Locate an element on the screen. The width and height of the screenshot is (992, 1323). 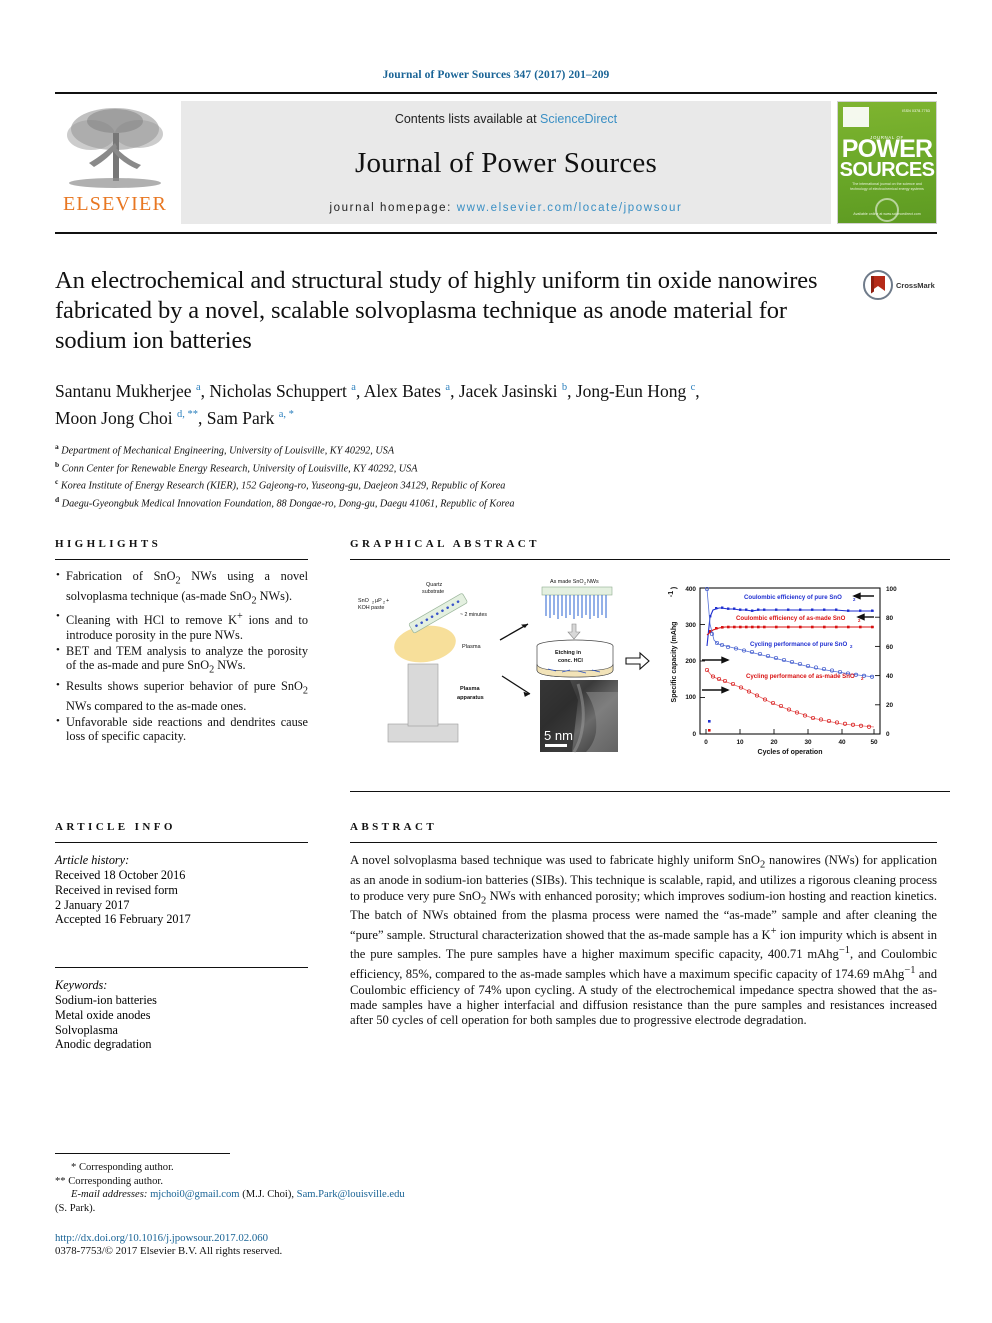
journal-title: Journal of Power Sources is located at coordinates (506, 163).